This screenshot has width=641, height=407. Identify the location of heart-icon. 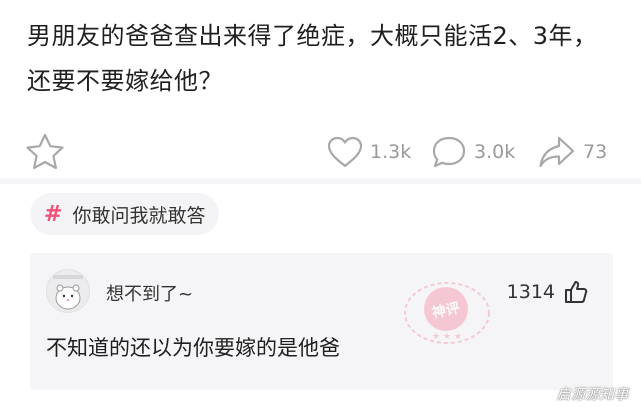
(345, 152).